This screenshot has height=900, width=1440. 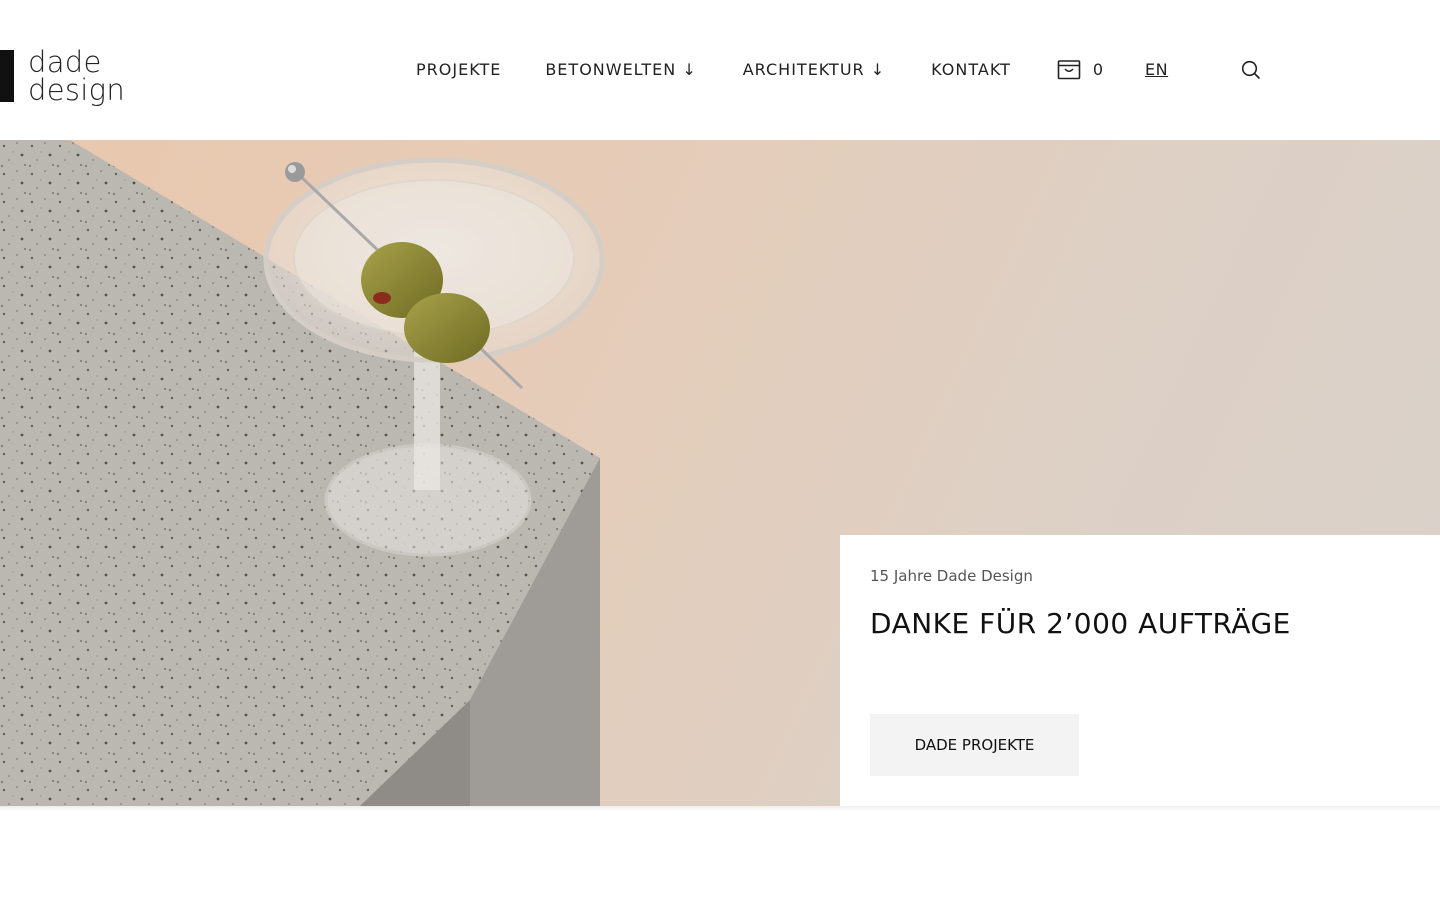 I want to click on cart-count: 0, so click(x=1098, y=69).